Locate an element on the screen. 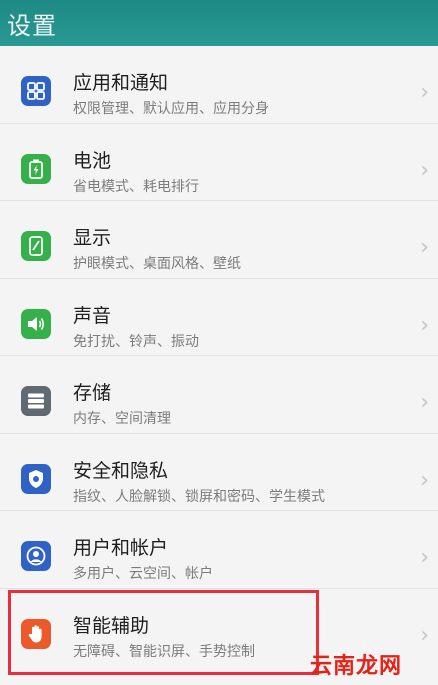  settings-item-users-accounts: 用户和帐户 多用户、云空间、帐户 › is located at coordinates (219, 550).